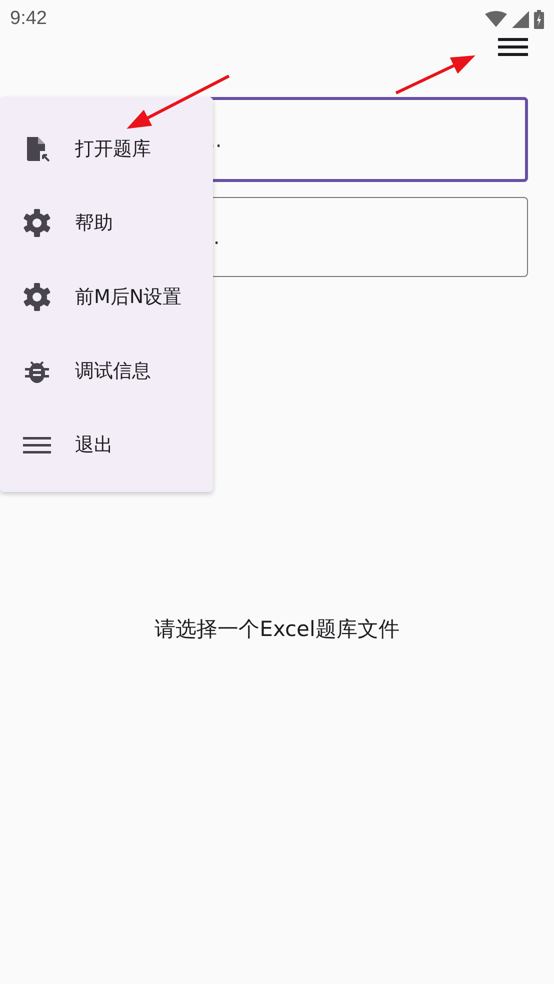  What do you see at coordinates (520, 19) in the screenshot?
I see `signal-icon` at bounding box center [520, 19].